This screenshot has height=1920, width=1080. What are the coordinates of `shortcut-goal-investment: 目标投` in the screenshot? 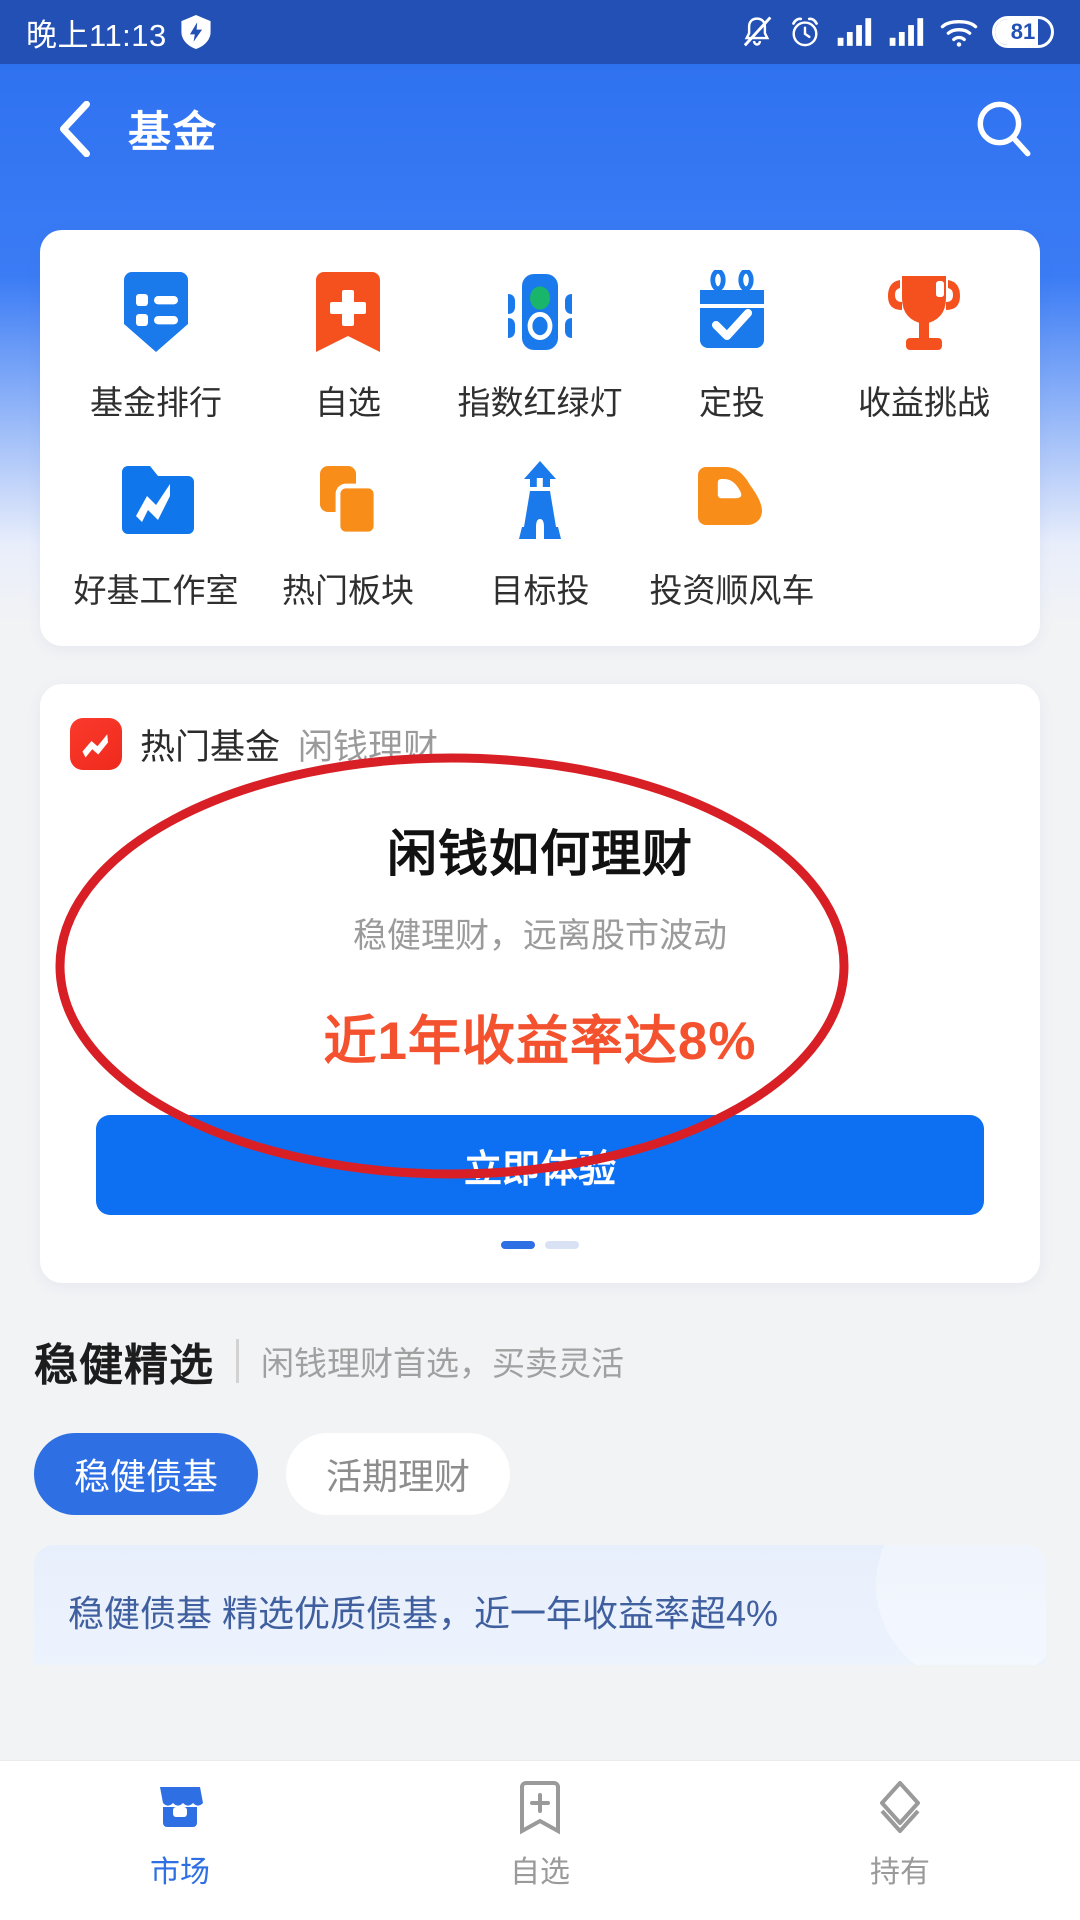 It's located at (540, 535).